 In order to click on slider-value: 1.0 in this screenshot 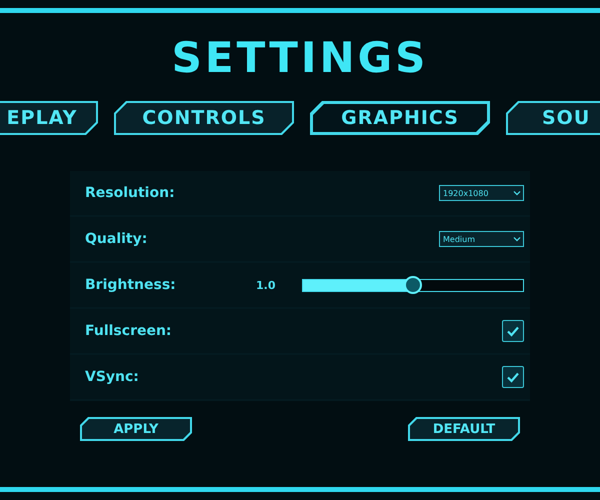, I will do `click(266, 285)`.